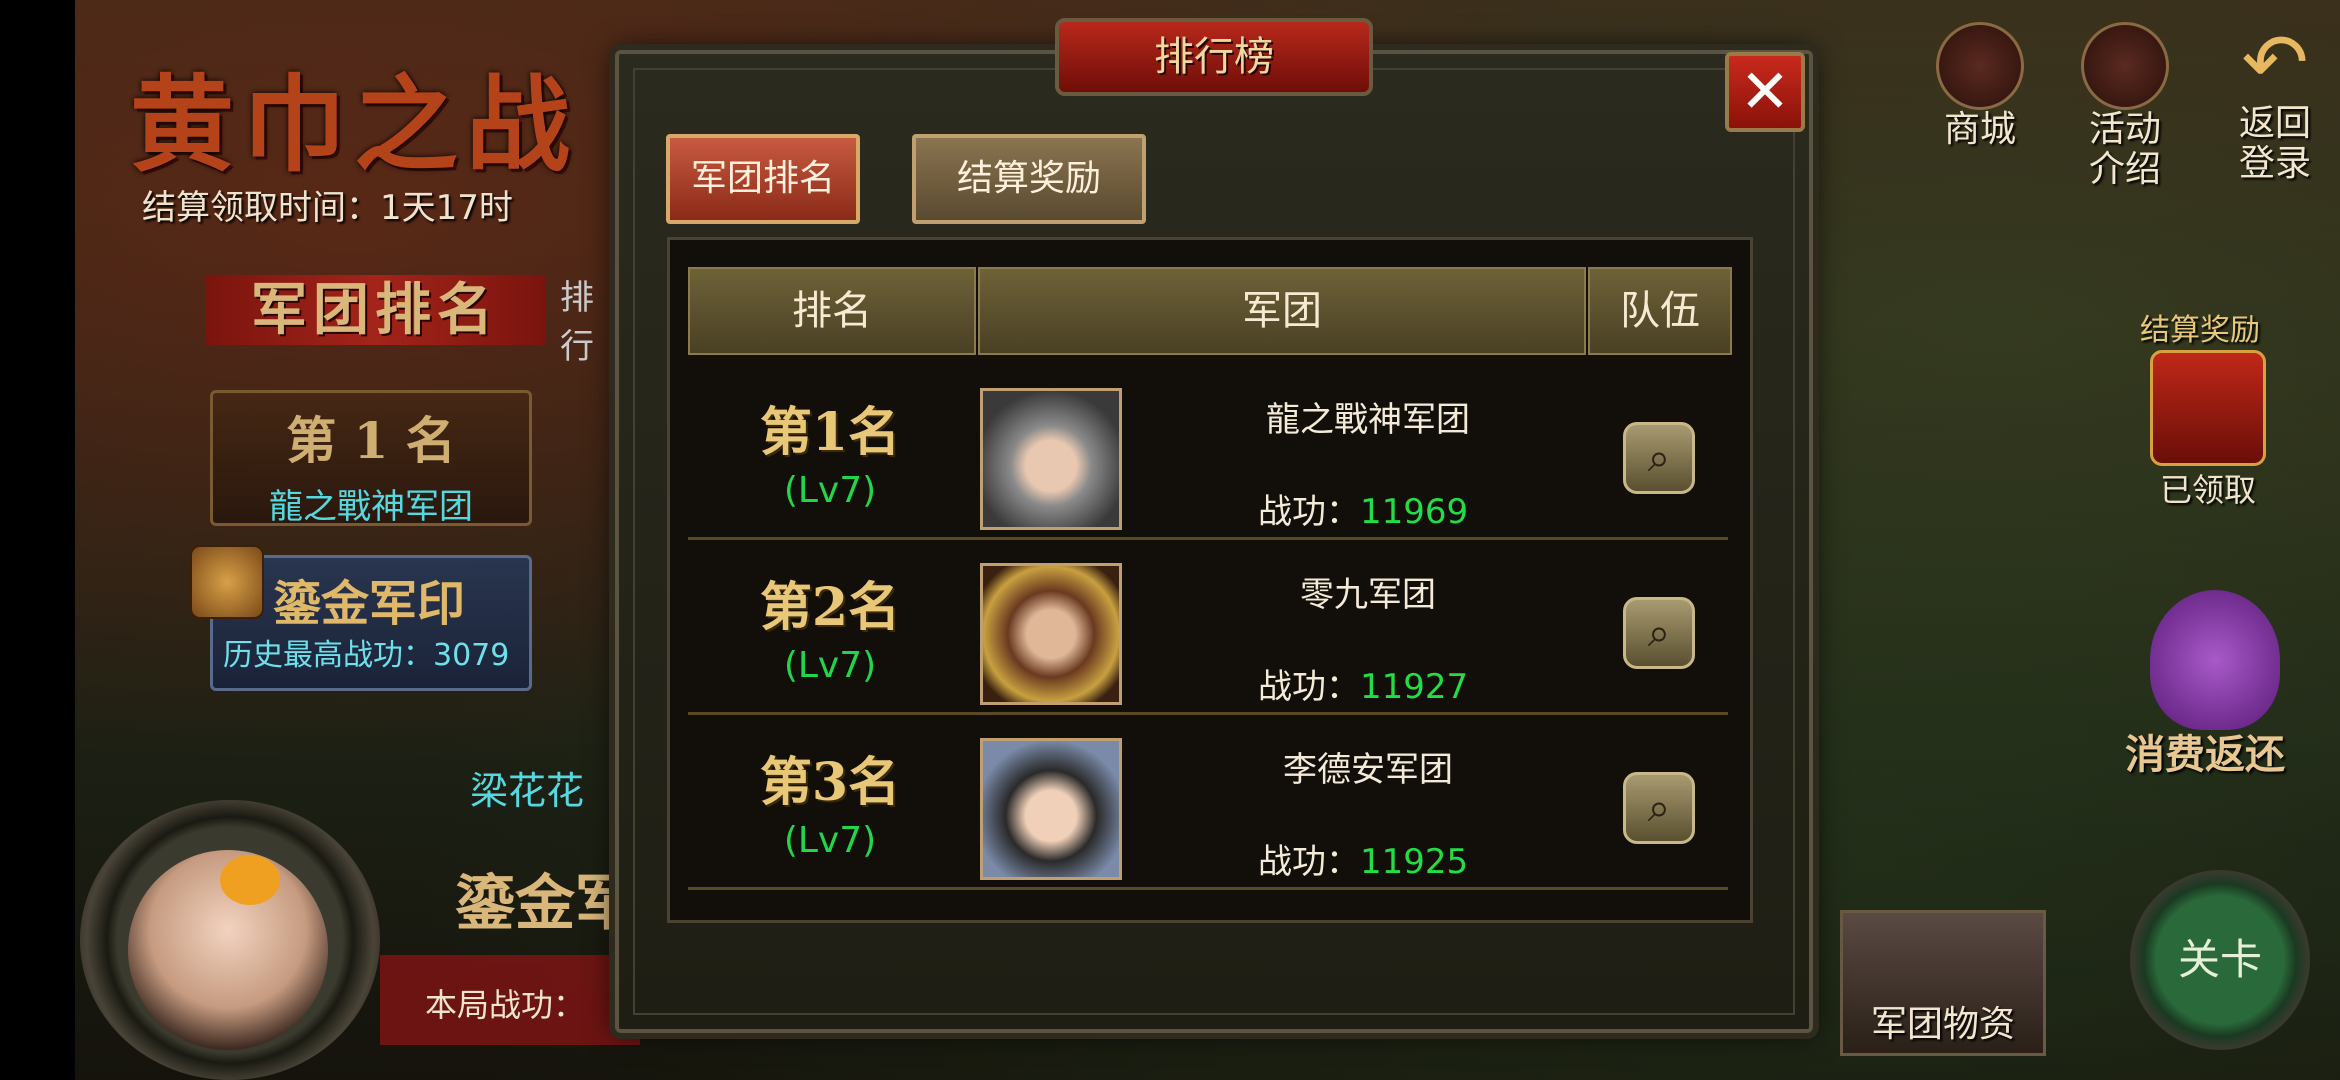  I want to click on dialog-title: 排行榜, so click(1214, 57).